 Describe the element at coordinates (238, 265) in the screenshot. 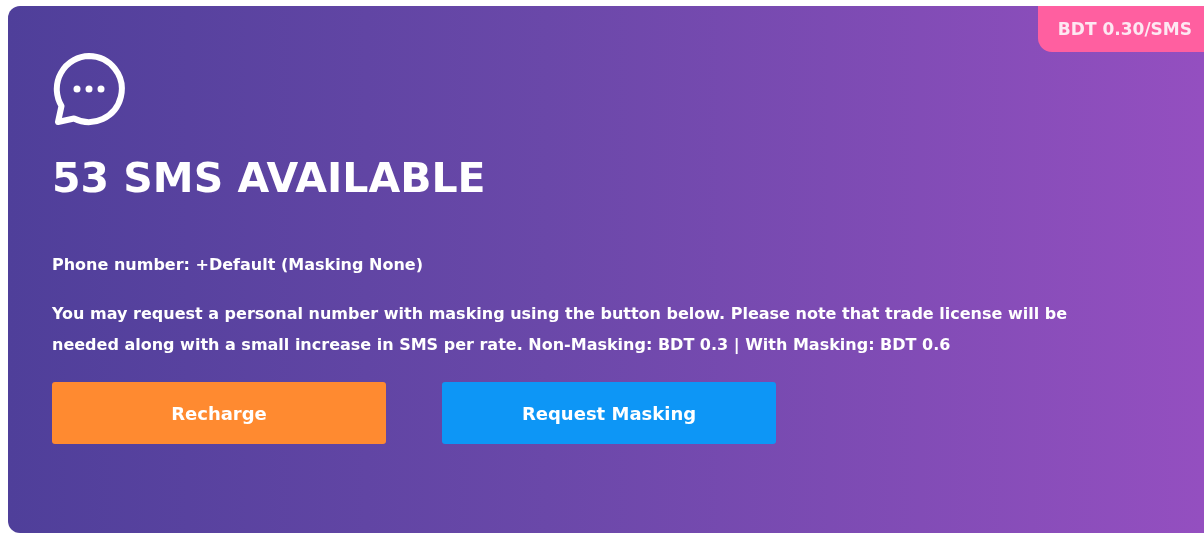

I see `phone-number-text: Phone number: +Default (Masking None)` at that location.